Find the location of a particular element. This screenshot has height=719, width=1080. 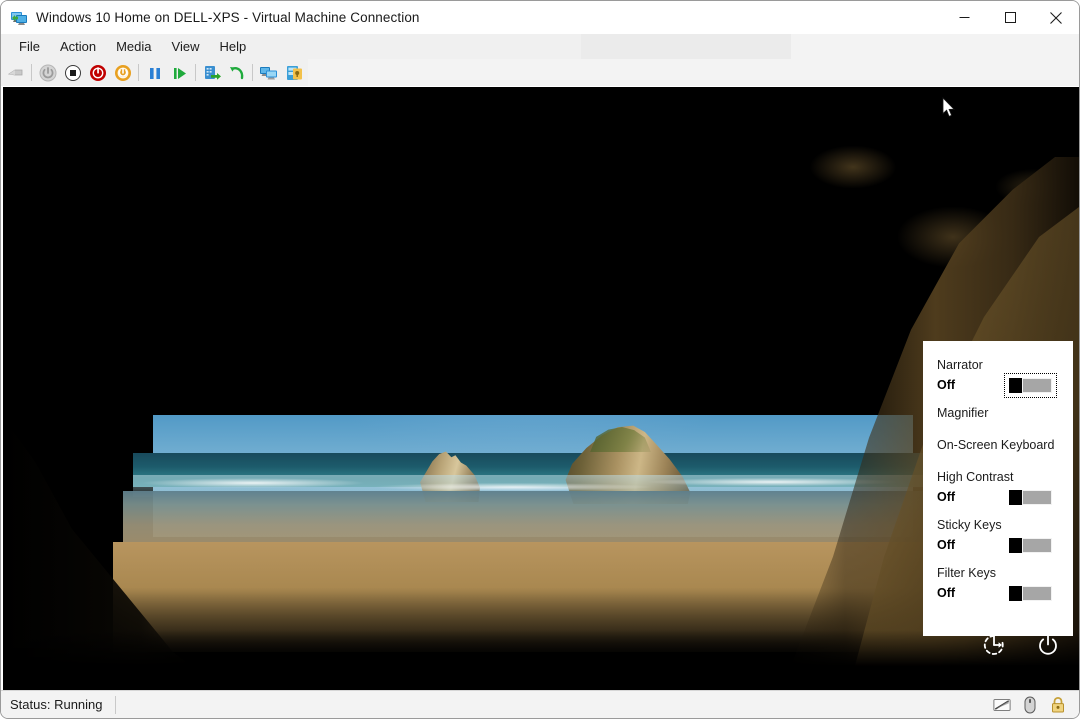

eoa-item-narrator: Narrator Off is located at coordinates (998, 376).